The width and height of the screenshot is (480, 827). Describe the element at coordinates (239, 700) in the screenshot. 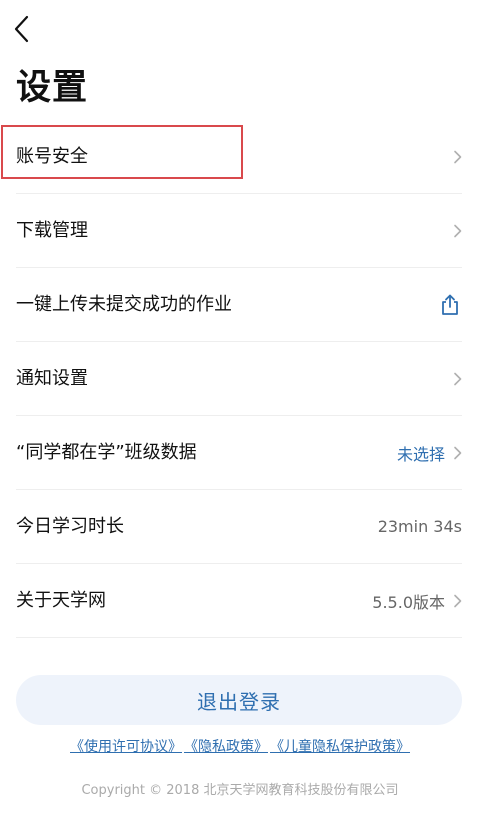

I see `logout-button: 退出登录` at that location.